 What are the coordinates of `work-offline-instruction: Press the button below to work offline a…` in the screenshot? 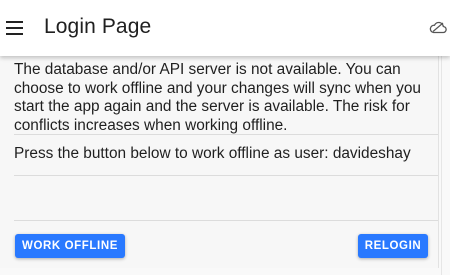 It's located at (212, 153).